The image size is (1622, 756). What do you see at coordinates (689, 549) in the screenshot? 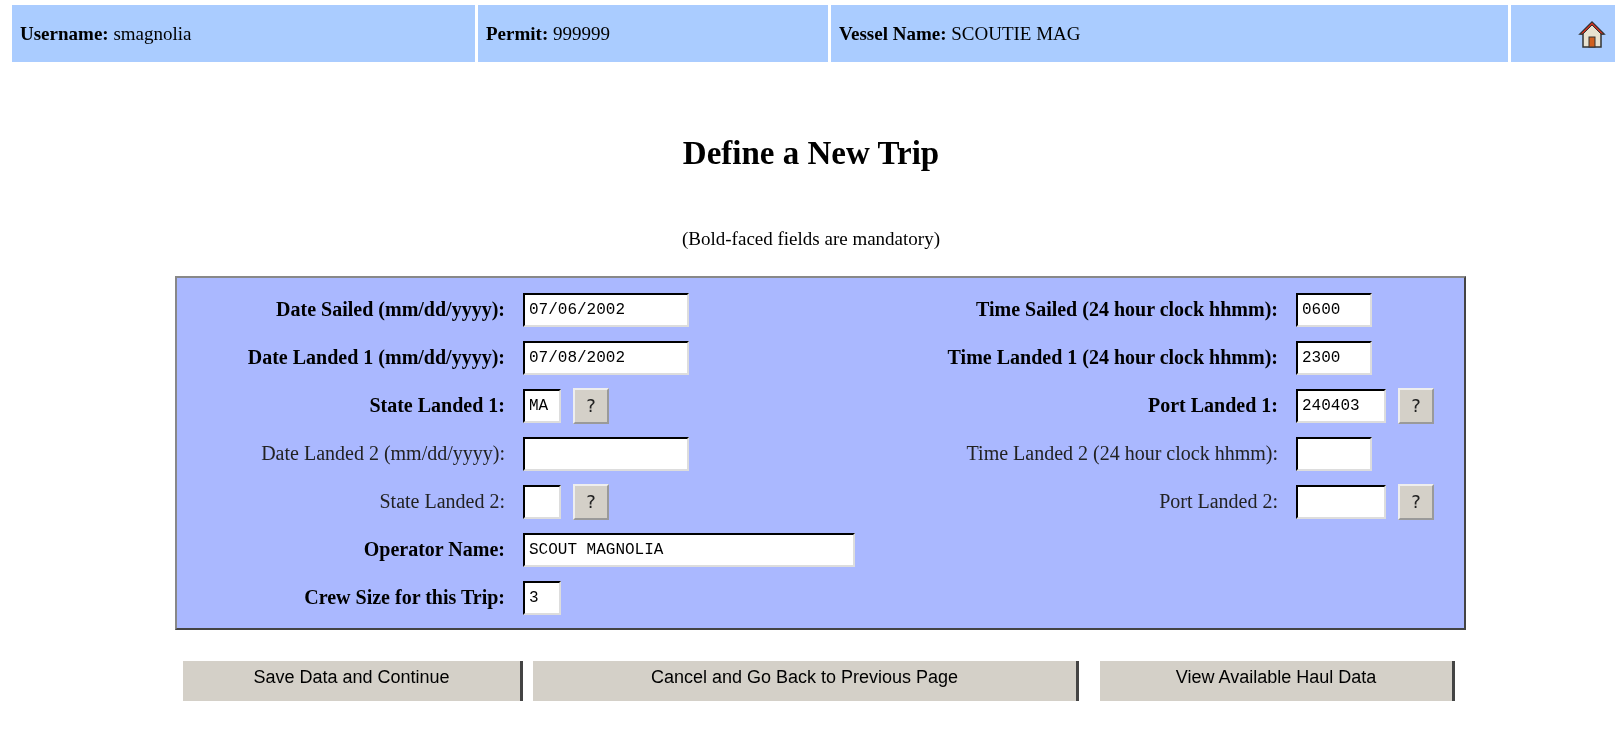
I see `input-field: SCOUT MAGNOLIA` at bounding box center [689, 549].